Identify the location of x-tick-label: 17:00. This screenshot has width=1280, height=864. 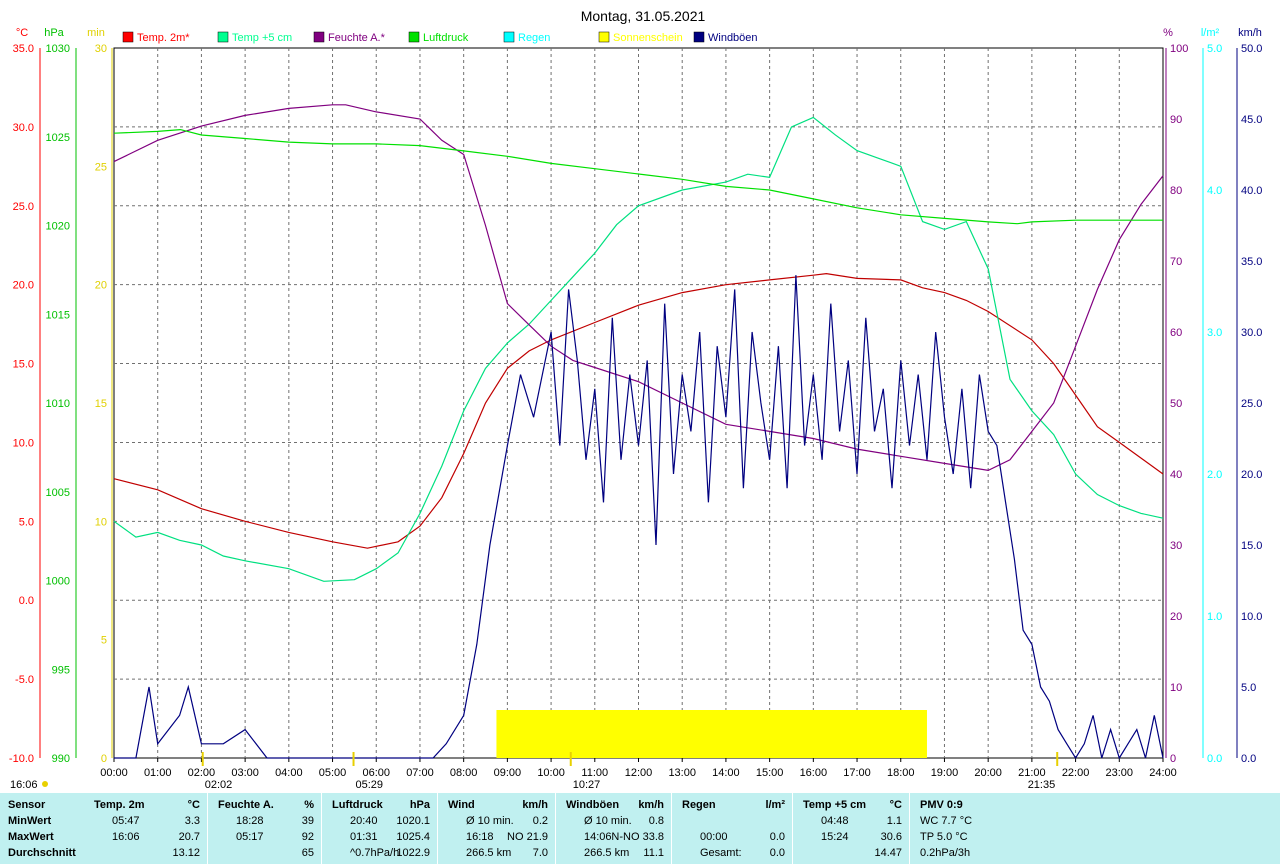
(857, 773).